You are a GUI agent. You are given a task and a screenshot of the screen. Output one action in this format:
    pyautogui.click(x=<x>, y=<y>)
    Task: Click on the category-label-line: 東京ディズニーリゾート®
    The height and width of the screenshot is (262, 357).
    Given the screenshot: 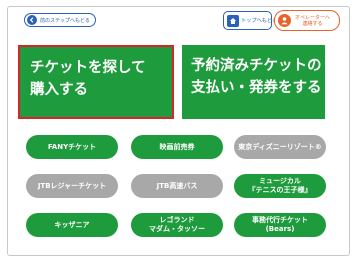 What is the action you would take?
    pyautogui.click(x=280, y=146)
    